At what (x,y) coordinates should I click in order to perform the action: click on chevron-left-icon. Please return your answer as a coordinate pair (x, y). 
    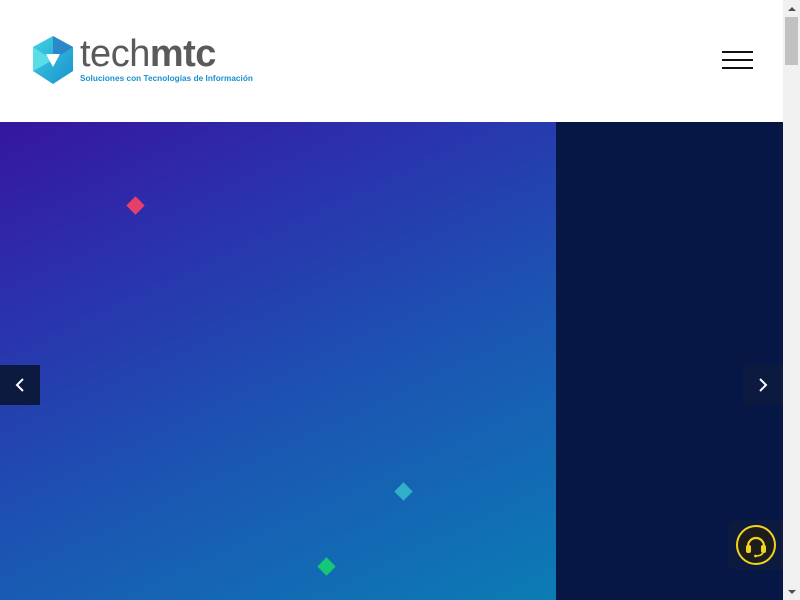
    Looking at the image, I should click on (19, 385).